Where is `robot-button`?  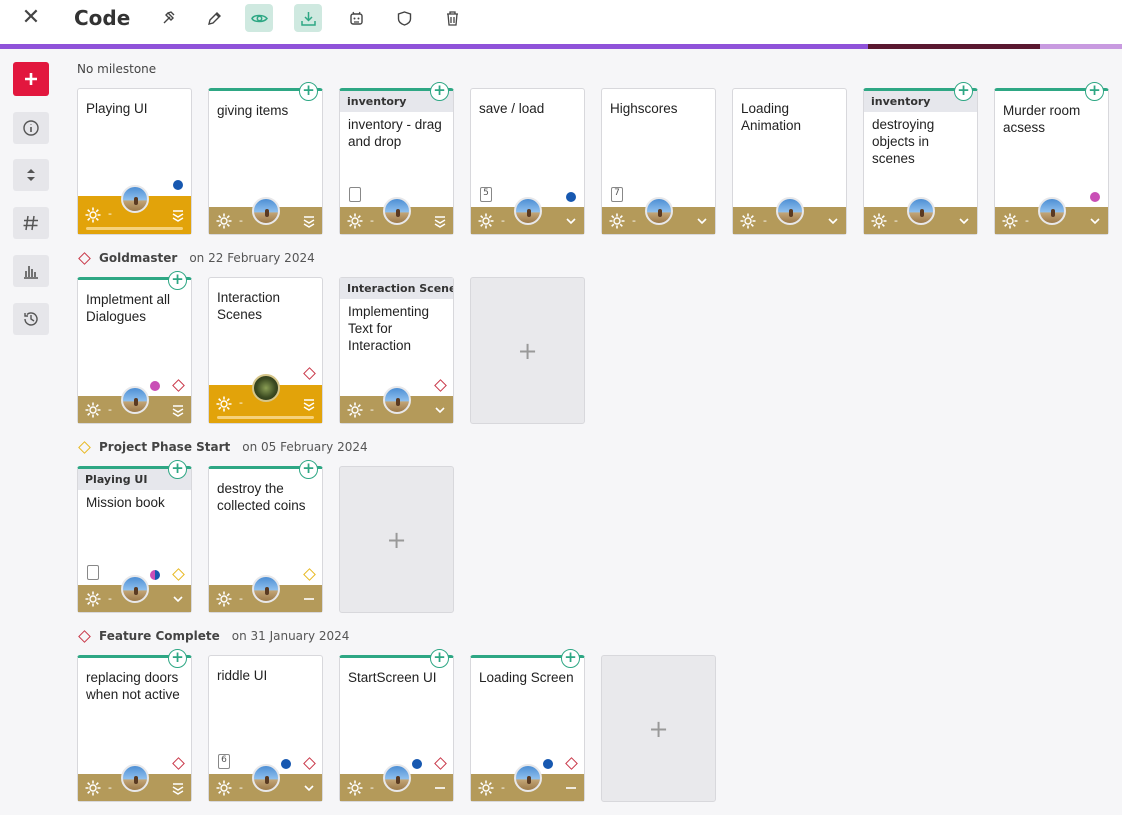
robot-button is located at coordinates (356, 18).